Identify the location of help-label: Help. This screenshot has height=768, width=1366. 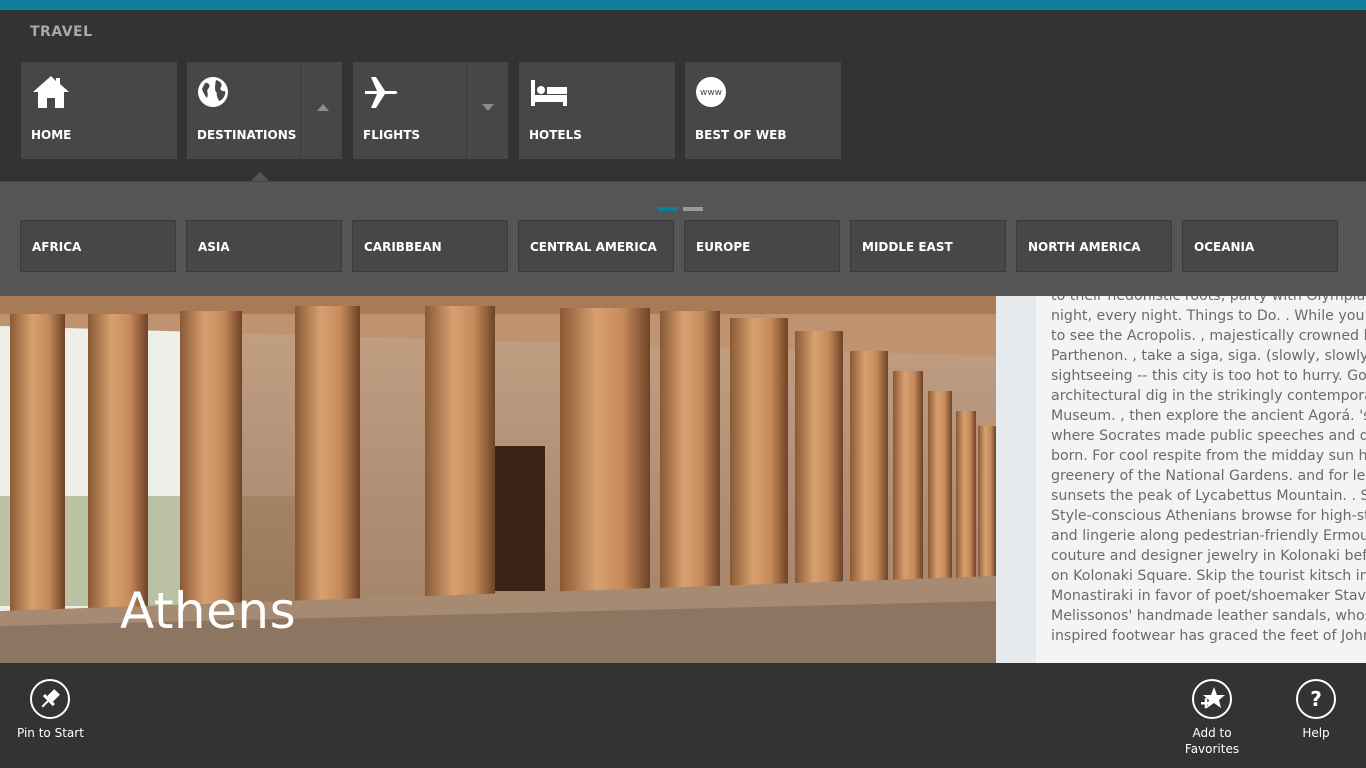
(1316, 733).